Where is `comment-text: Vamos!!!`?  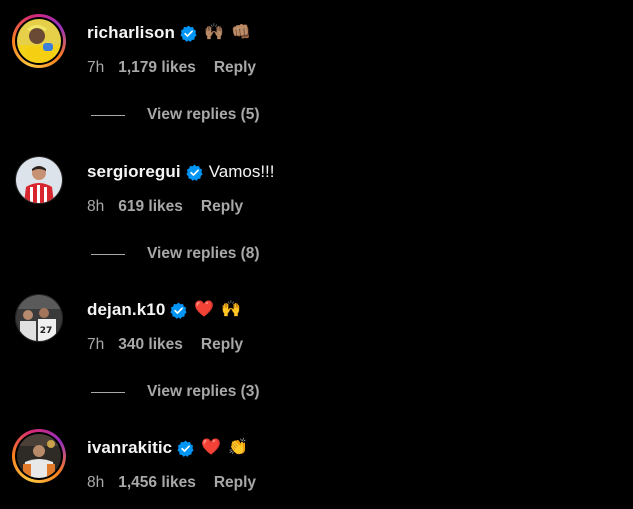 comment-text: Vamos!!! is located at coordinates (241, 171).